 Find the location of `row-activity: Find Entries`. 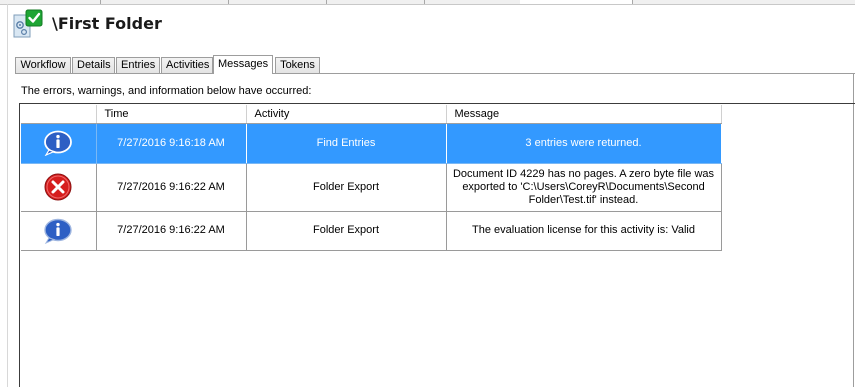

row-activity: Find Entries is located at coordinates (346, 143).